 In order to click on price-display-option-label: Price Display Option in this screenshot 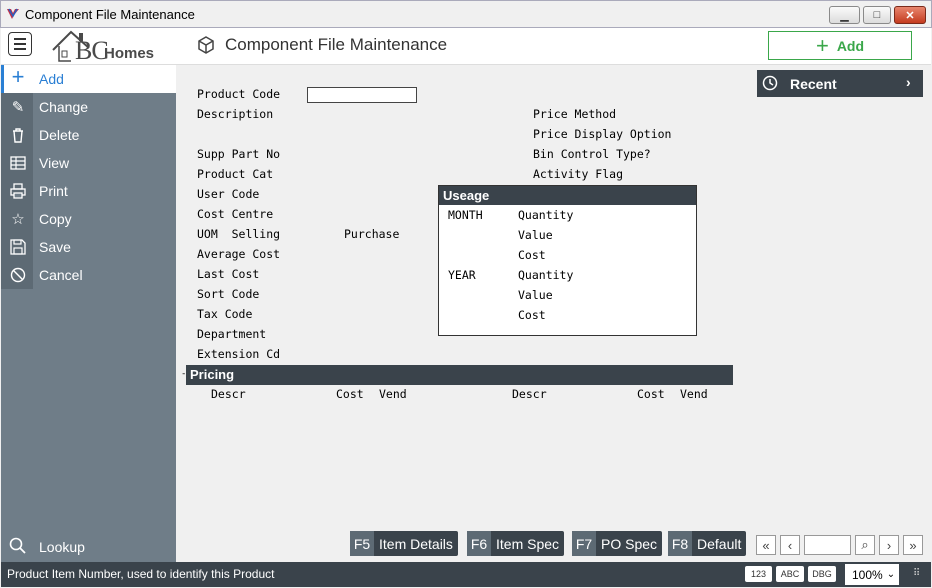, I will do `click(602, 134)`.